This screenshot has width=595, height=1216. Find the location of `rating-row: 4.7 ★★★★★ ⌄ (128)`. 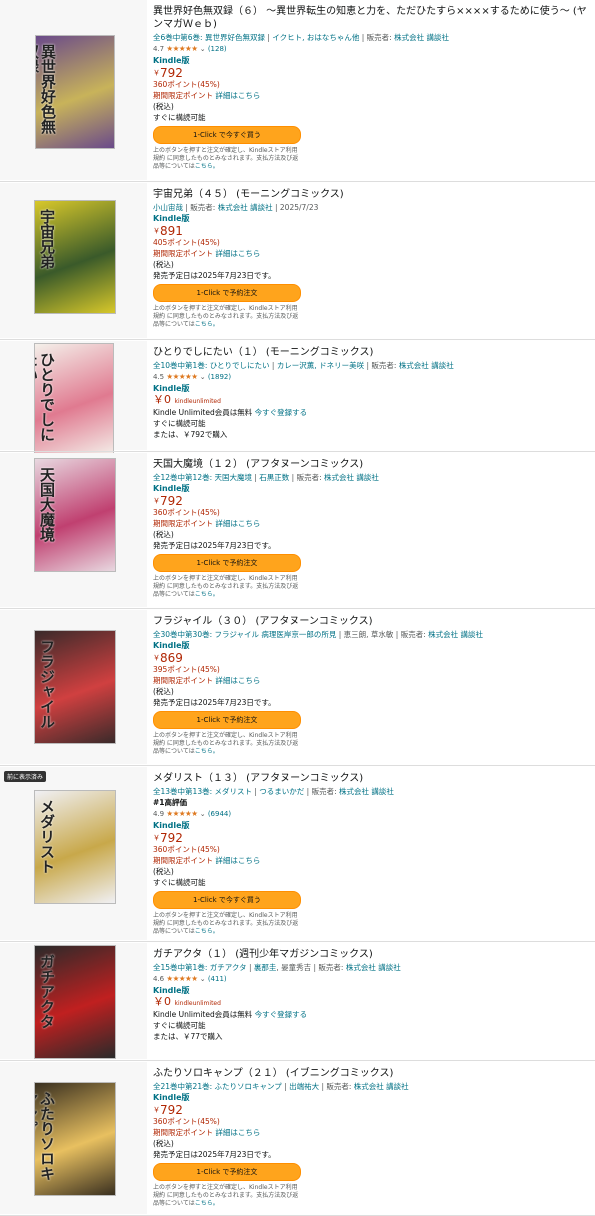

rating-row: 4.7 ★★★★★ ⌄ (128) is located at coordinates (373, 49).